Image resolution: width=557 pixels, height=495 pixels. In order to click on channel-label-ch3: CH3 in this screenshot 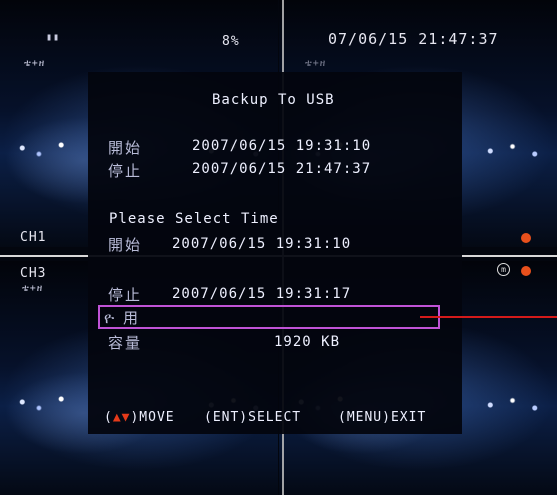, I will do `click(33, 273)`.